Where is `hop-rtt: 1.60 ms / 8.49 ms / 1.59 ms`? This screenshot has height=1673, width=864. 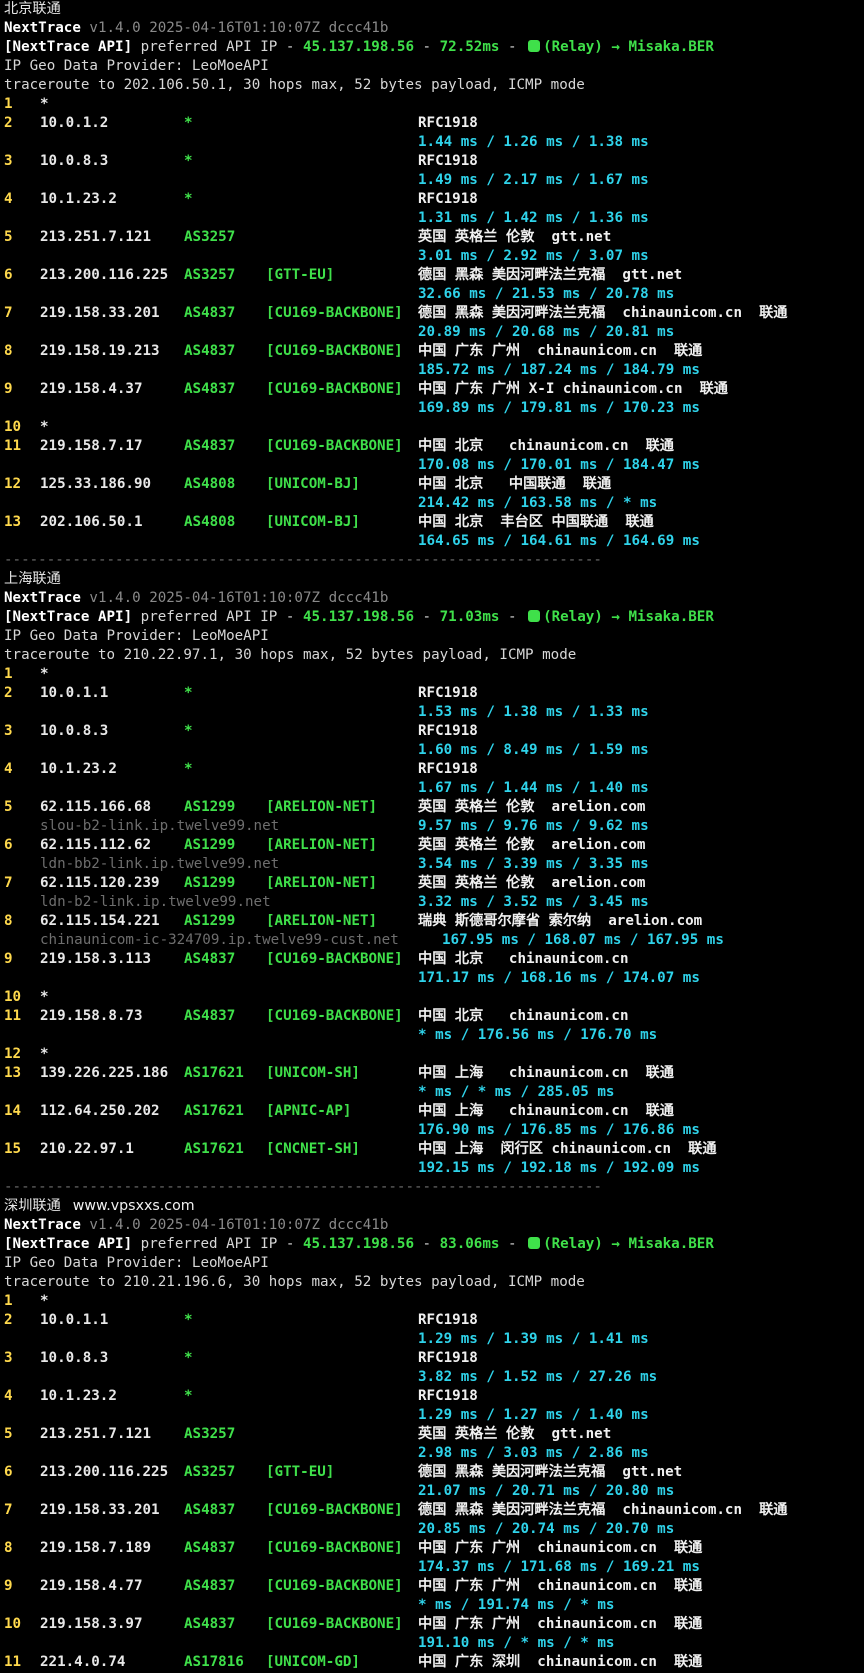 hop-rtt: 1.60 ms / 8.49 ms / 1.59 ms is located at coordinates (533, 750).